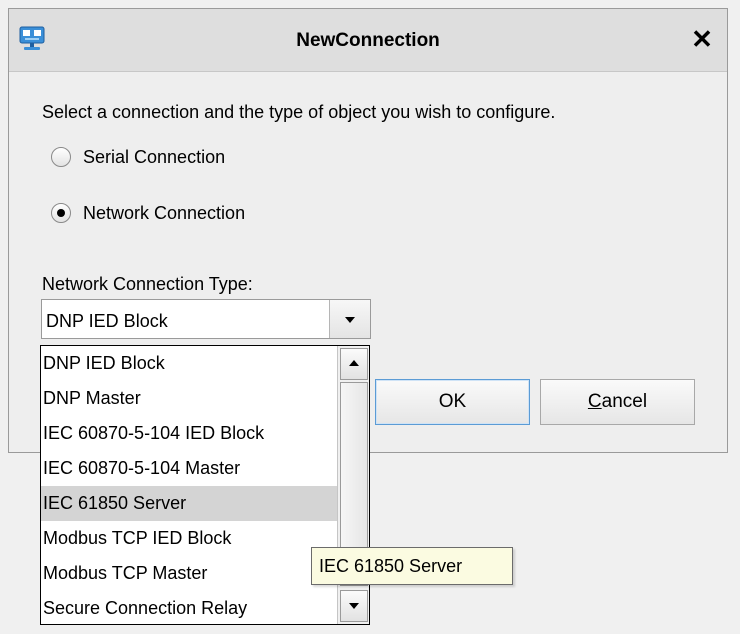 The height and width of the screenshot is (634, 740). Describe the element at coordinates (189, 433) in the screenshot. I see `list-item: IEC 60870-5-104 IED Block` at that location.